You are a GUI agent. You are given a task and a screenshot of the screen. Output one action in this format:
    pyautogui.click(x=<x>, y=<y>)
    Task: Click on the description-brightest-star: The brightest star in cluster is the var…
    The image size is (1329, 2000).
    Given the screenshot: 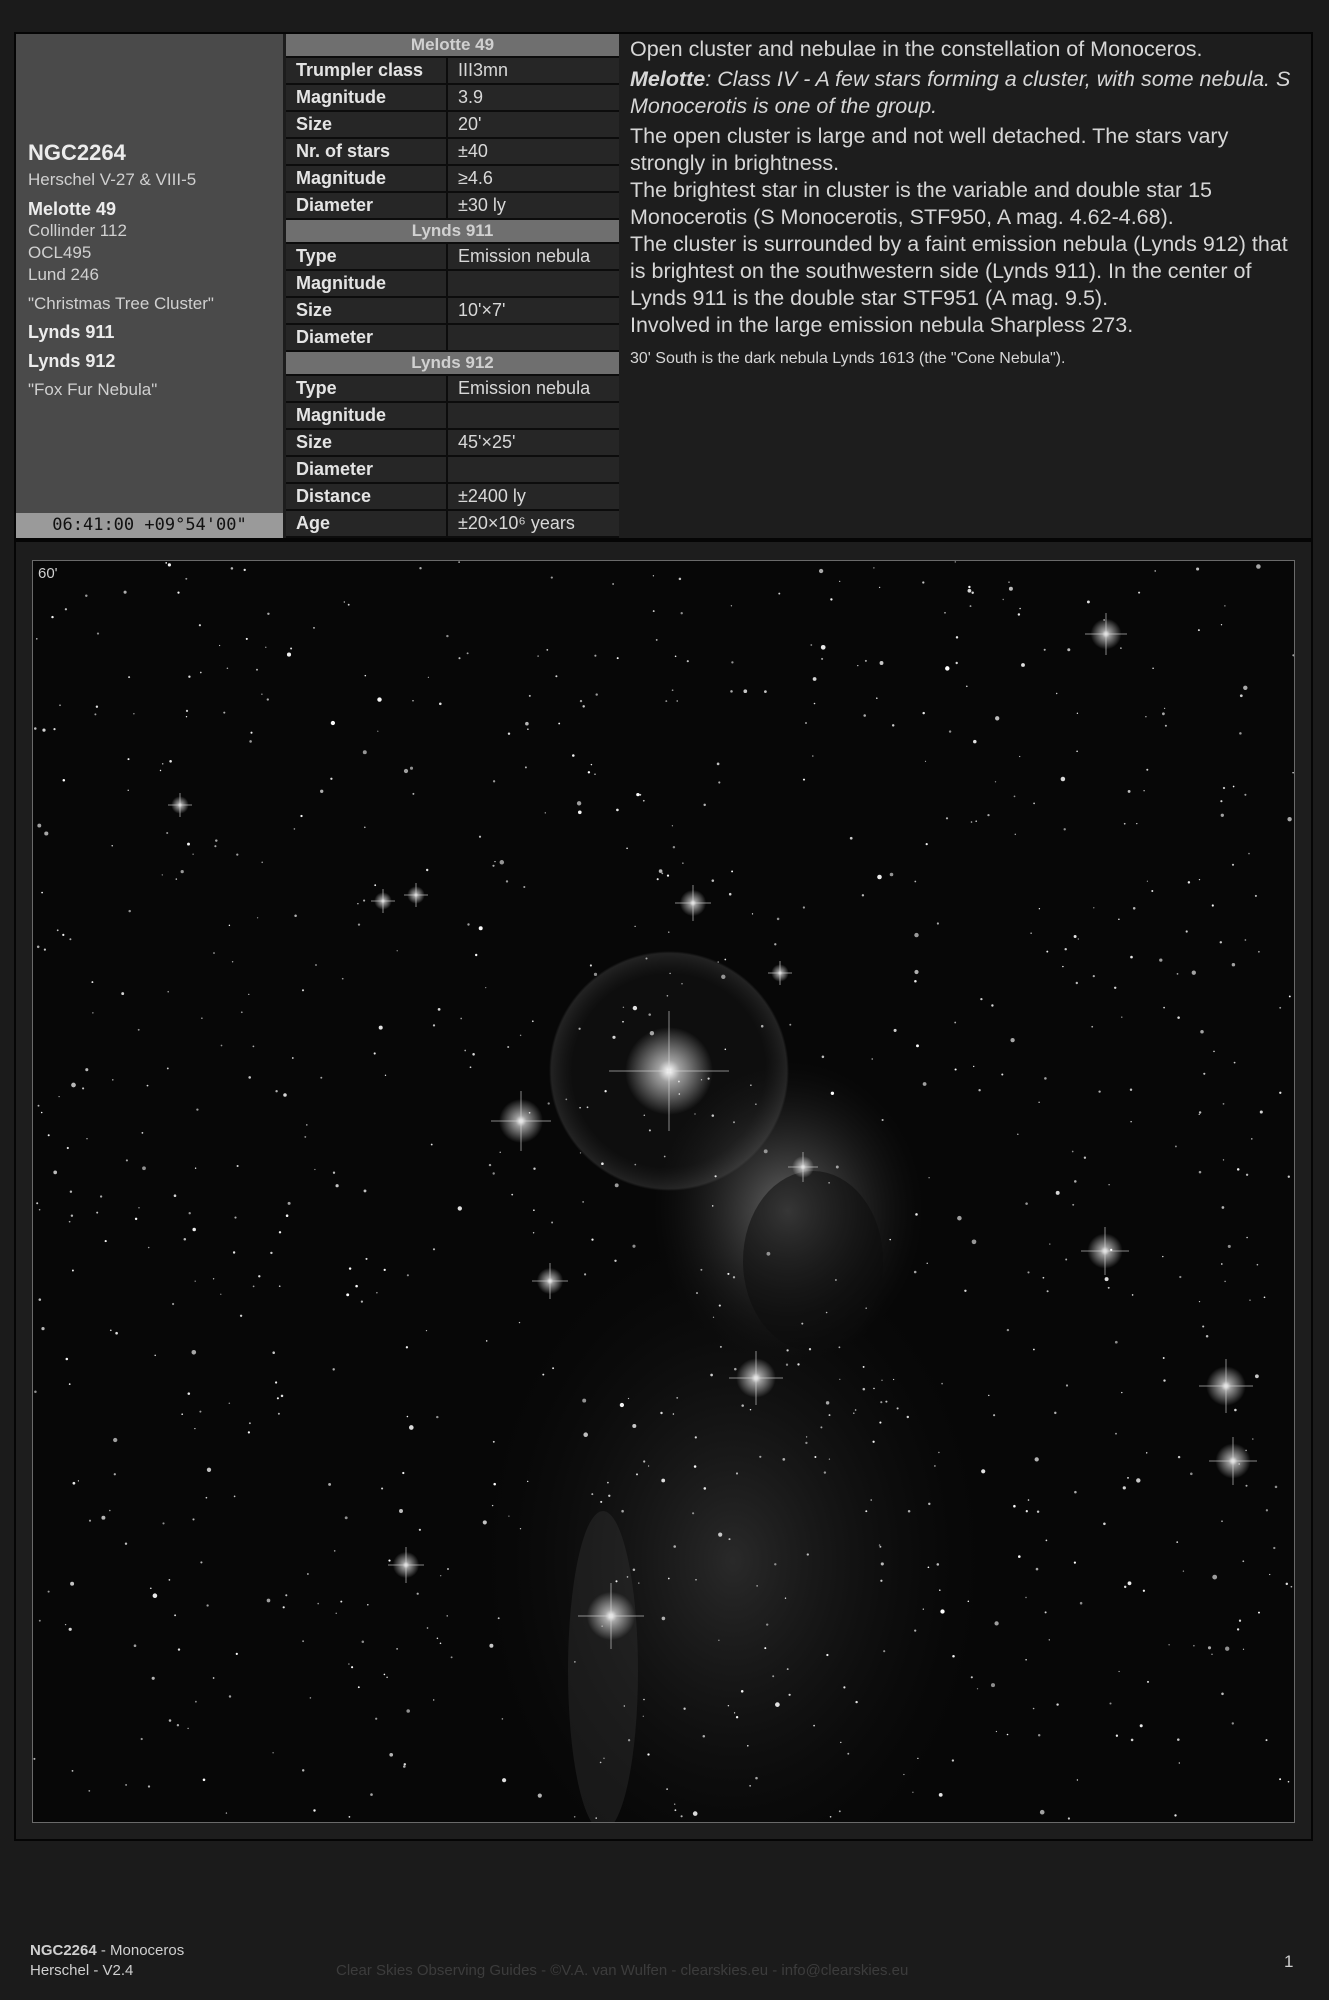 What is the action you would take?
    pyautogui.click(x=921, y=203)
    